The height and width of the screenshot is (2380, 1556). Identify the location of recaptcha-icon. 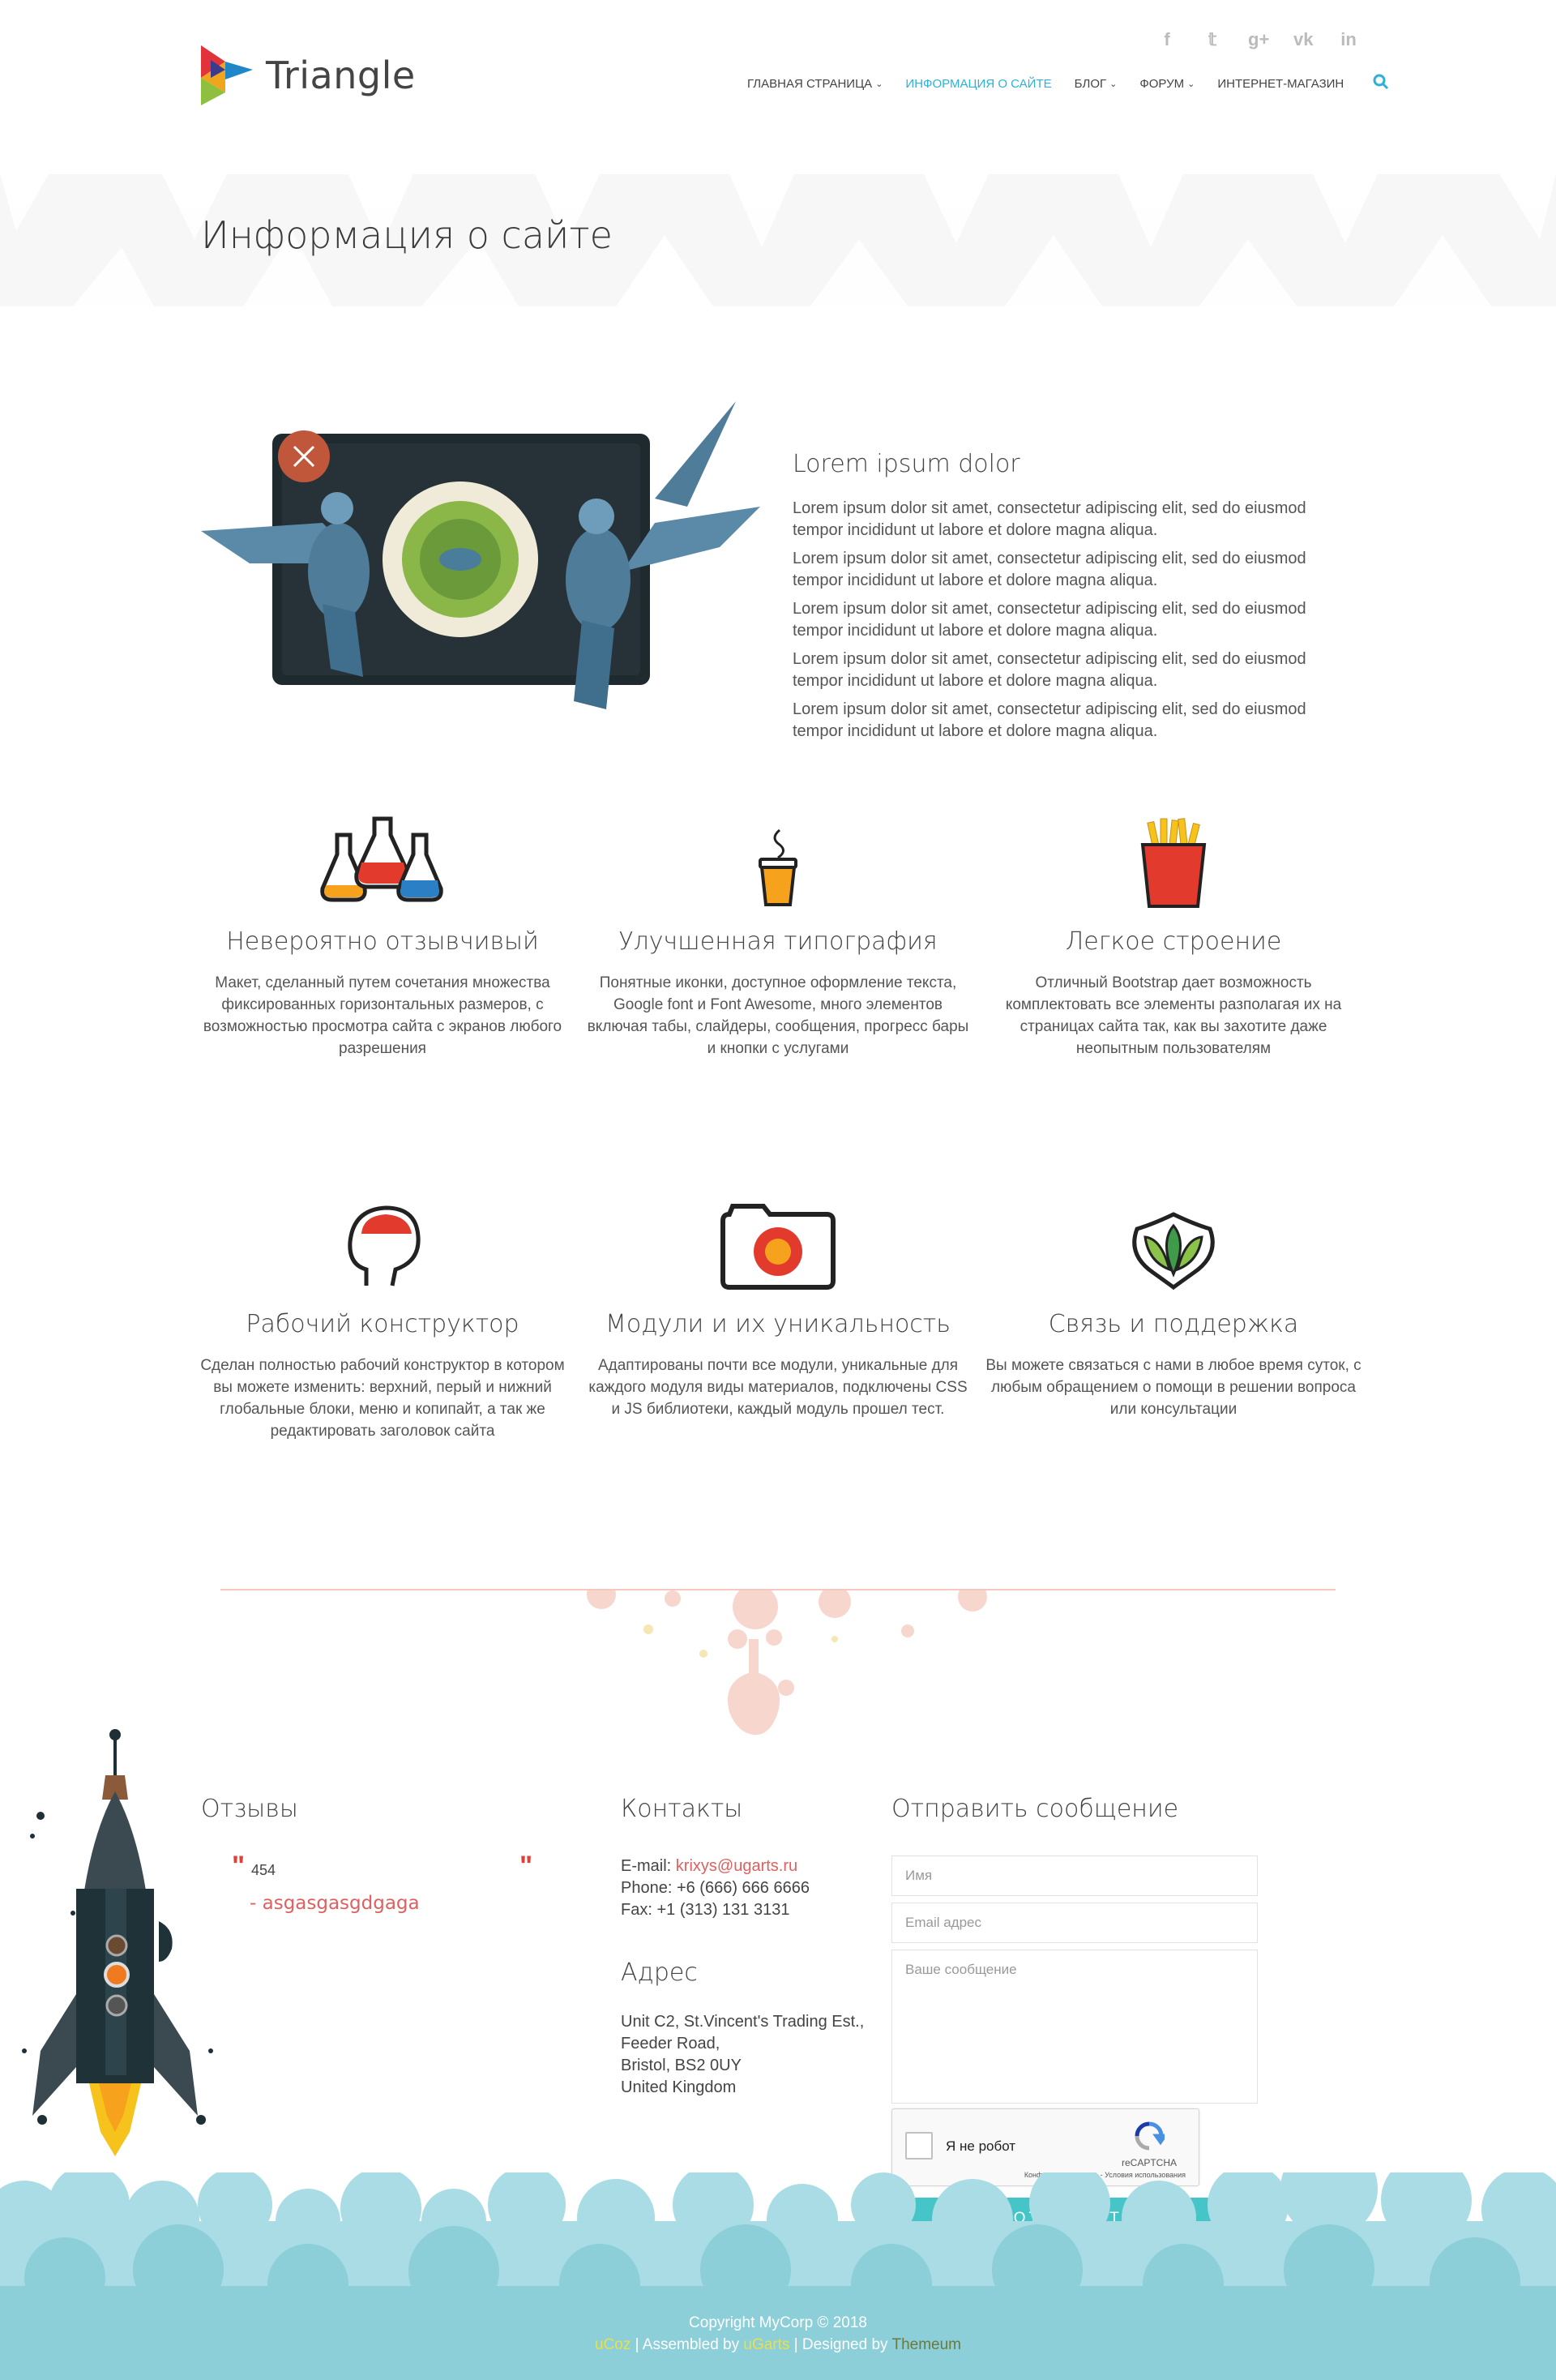
(1152, 2136).